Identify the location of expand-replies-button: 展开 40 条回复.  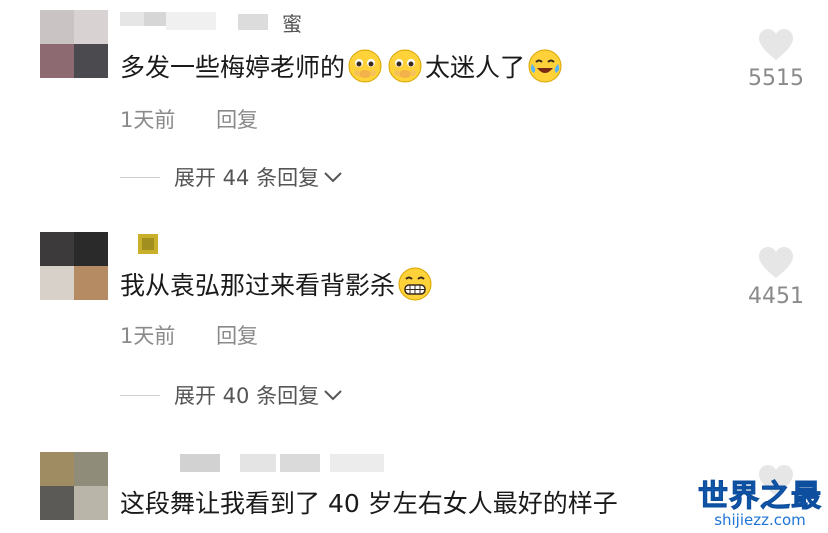
(231, 395).